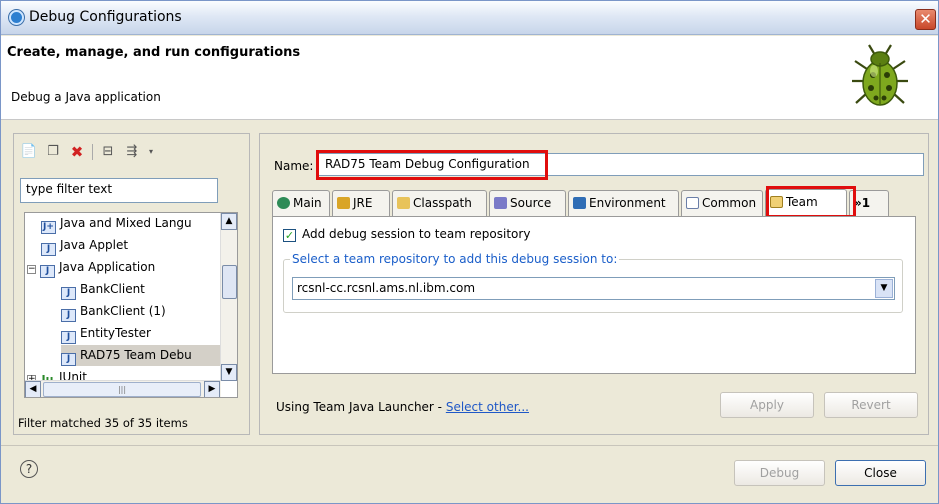 The height and width of the screenshot is (504, 939). Describe the element at coordinates (531, 203) in the screenshot. I see `tab-label: Source` at that location.